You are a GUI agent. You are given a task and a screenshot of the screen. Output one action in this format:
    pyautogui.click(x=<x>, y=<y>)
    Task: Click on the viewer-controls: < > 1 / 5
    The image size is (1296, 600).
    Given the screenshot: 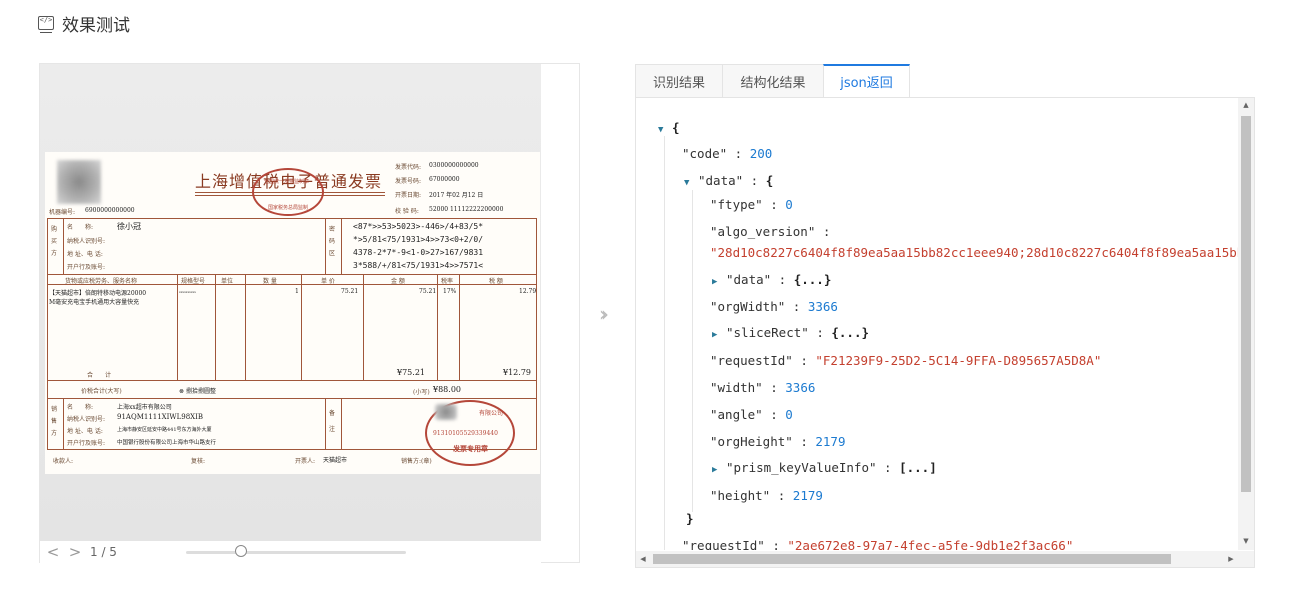 What is the action you would take?
    pyautogui.click(x=290, y=552)
    